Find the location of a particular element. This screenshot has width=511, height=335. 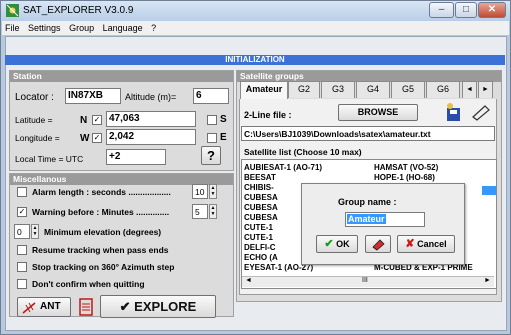

ant-label: ANT is located at coordinates (50, 306).